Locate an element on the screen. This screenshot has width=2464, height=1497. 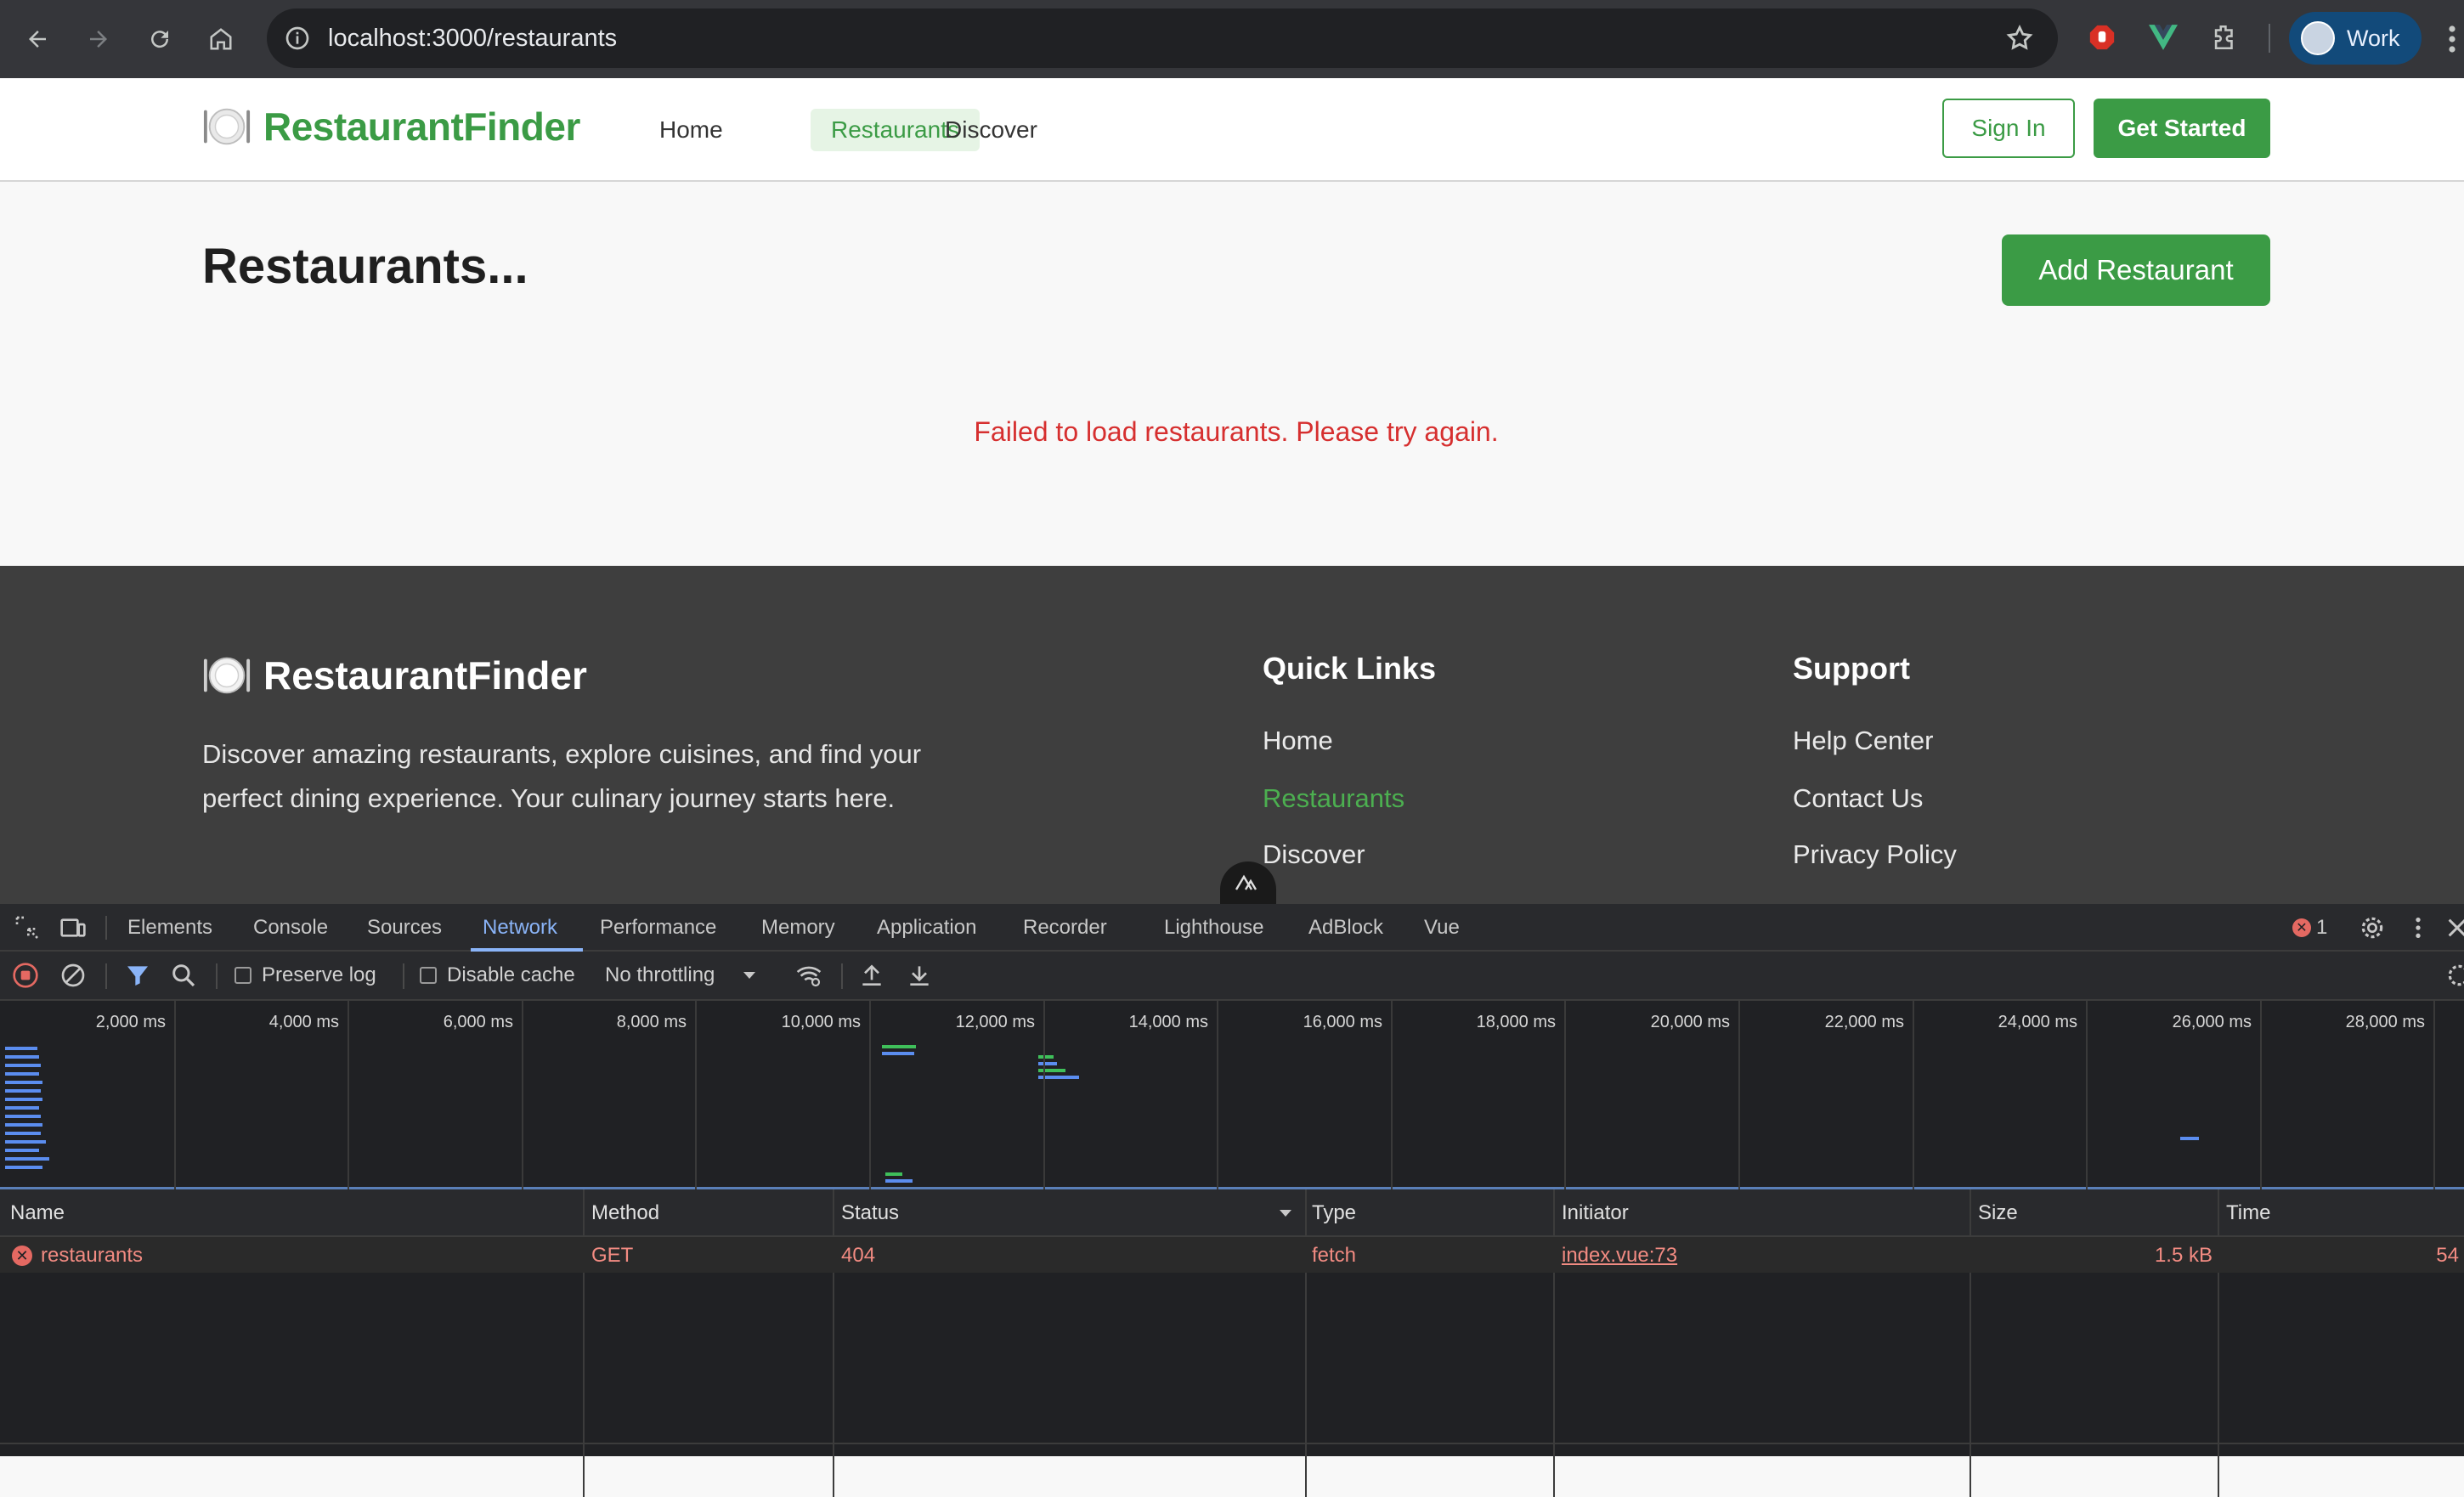
preserve-log-checkbox: Preserve log is located at coordinates (305, 975).